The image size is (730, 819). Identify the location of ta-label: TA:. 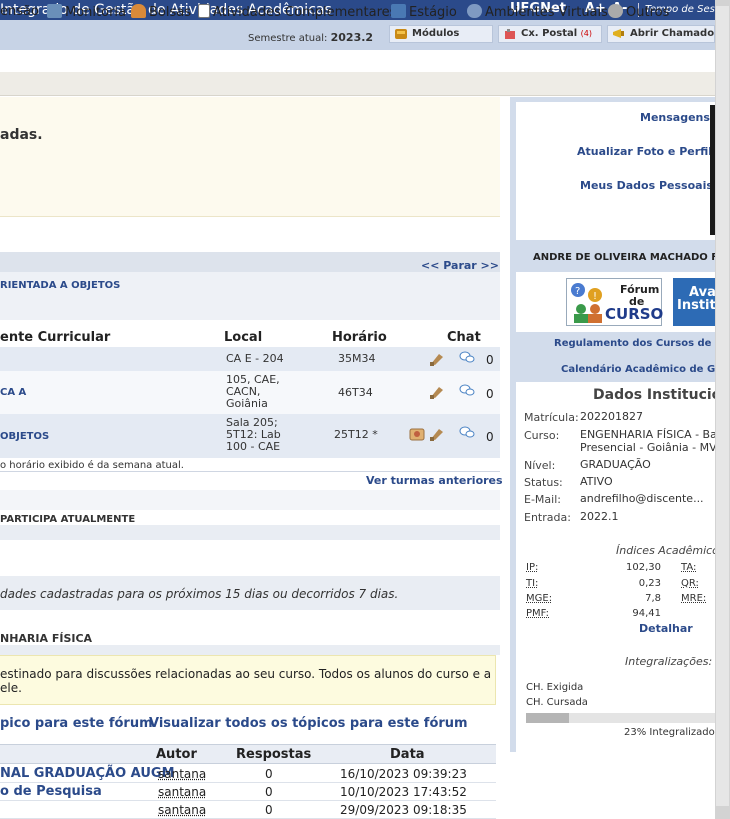
(688, 567).